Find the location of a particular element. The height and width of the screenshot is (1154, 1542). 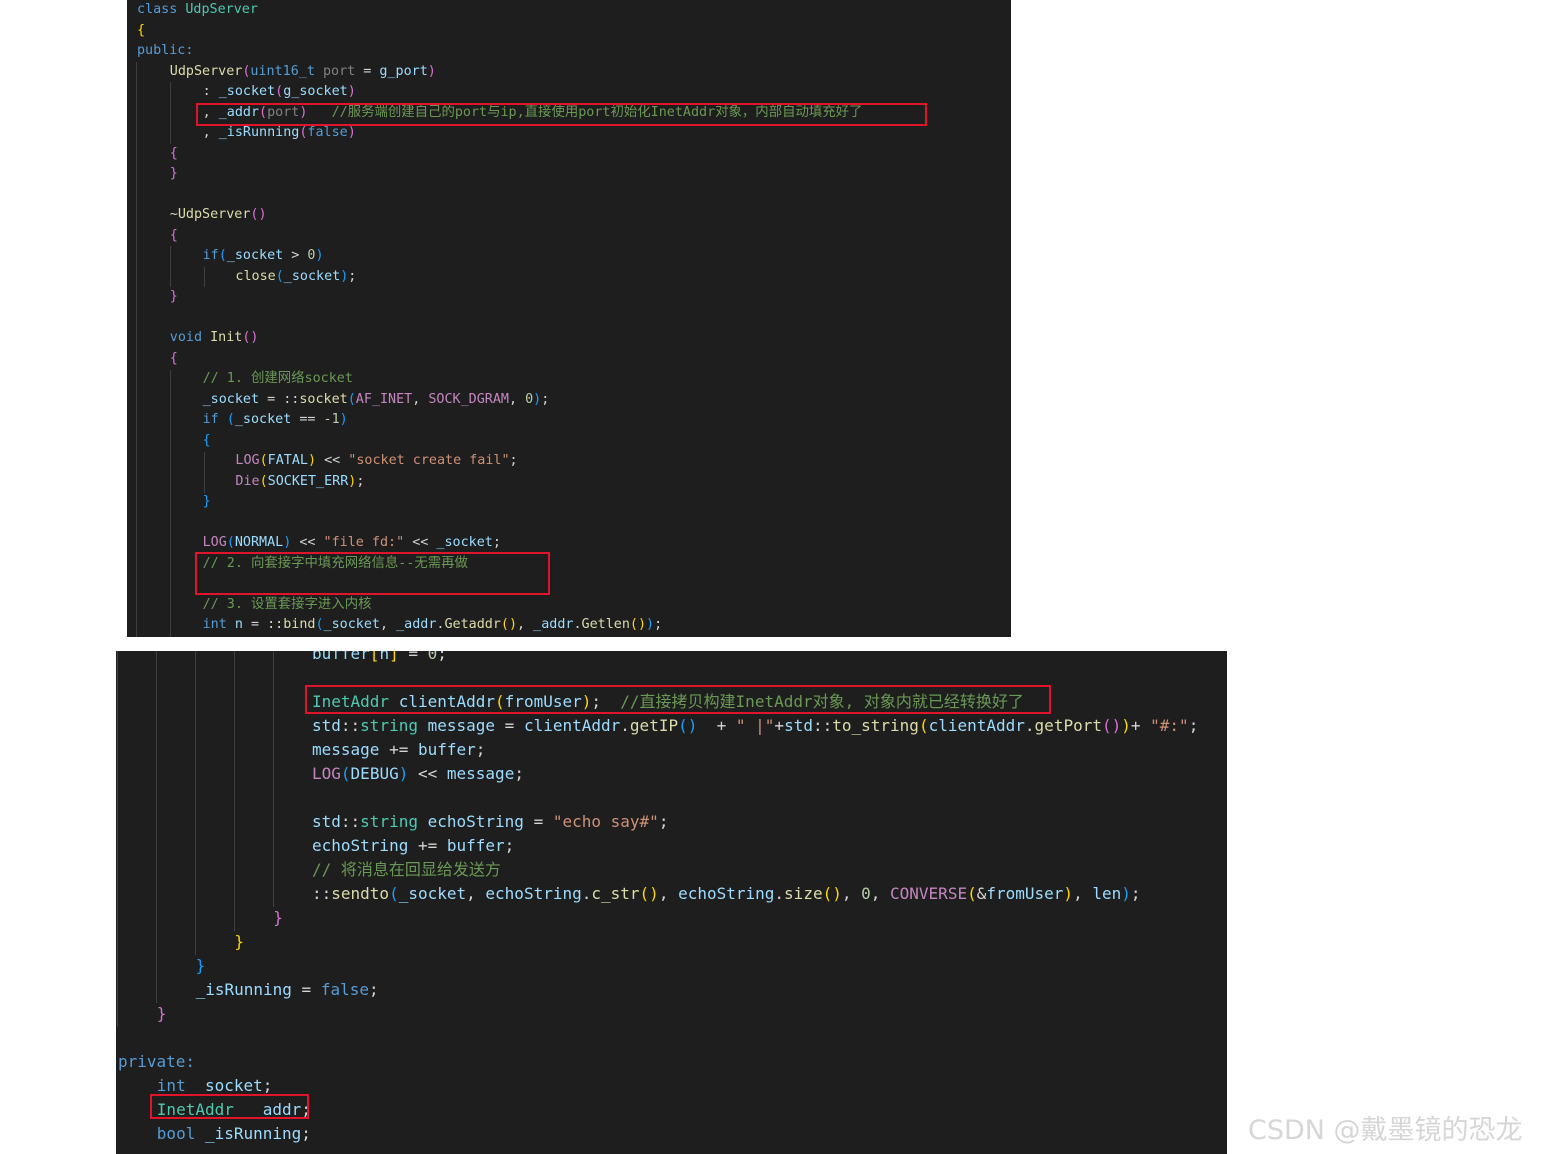

code-token: to_string is located at coordinates (875, 725).